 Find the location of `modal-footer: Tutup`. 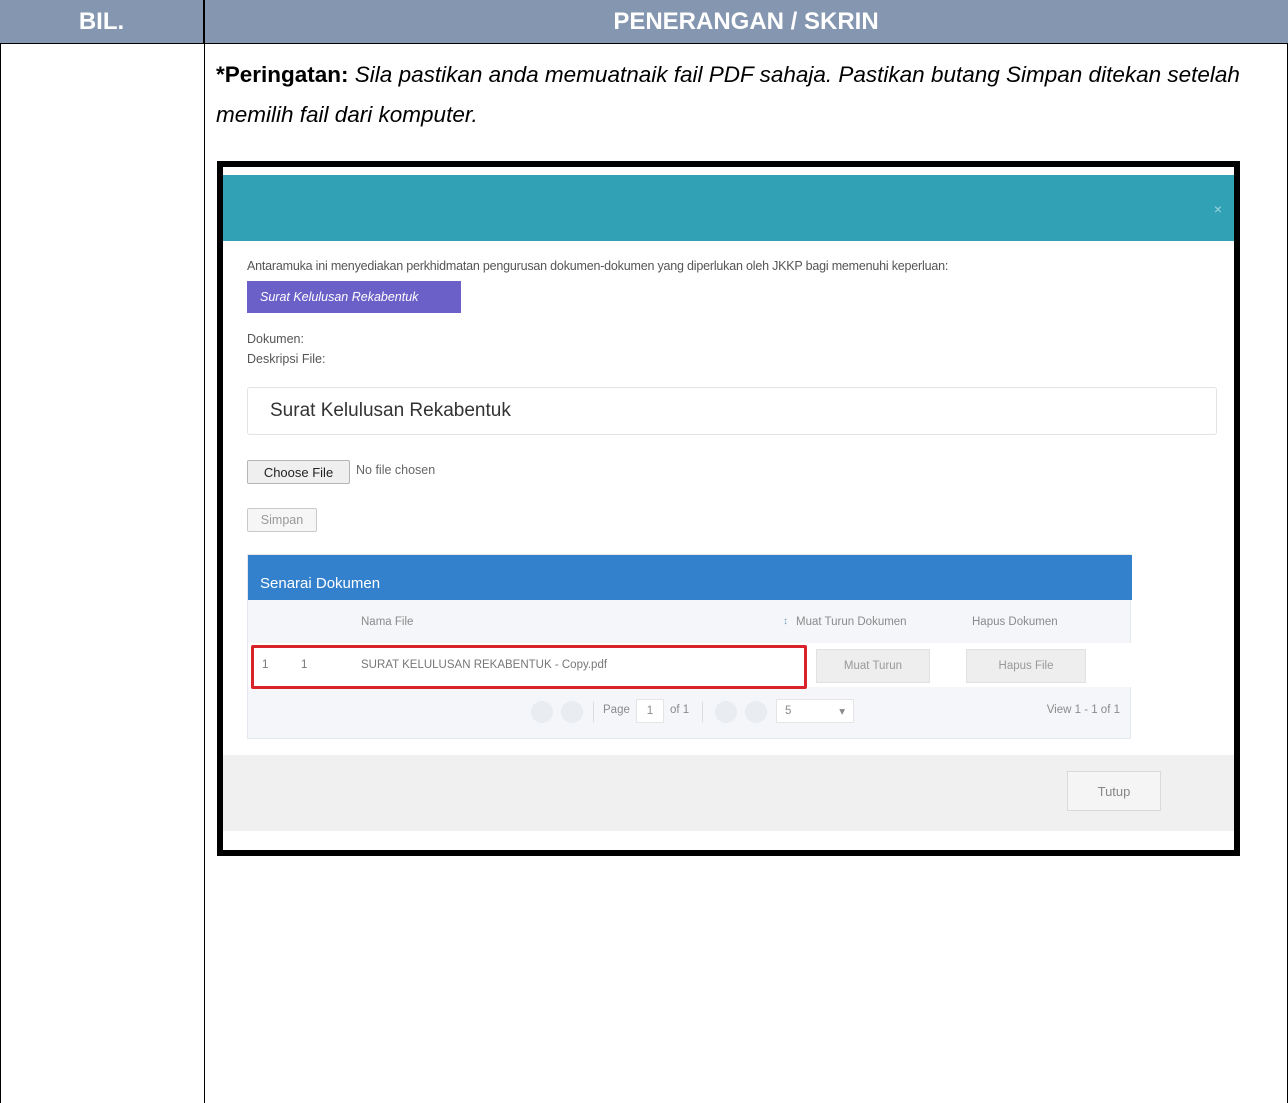

modal-footer: Tutup is located at coordinates (728, 793).